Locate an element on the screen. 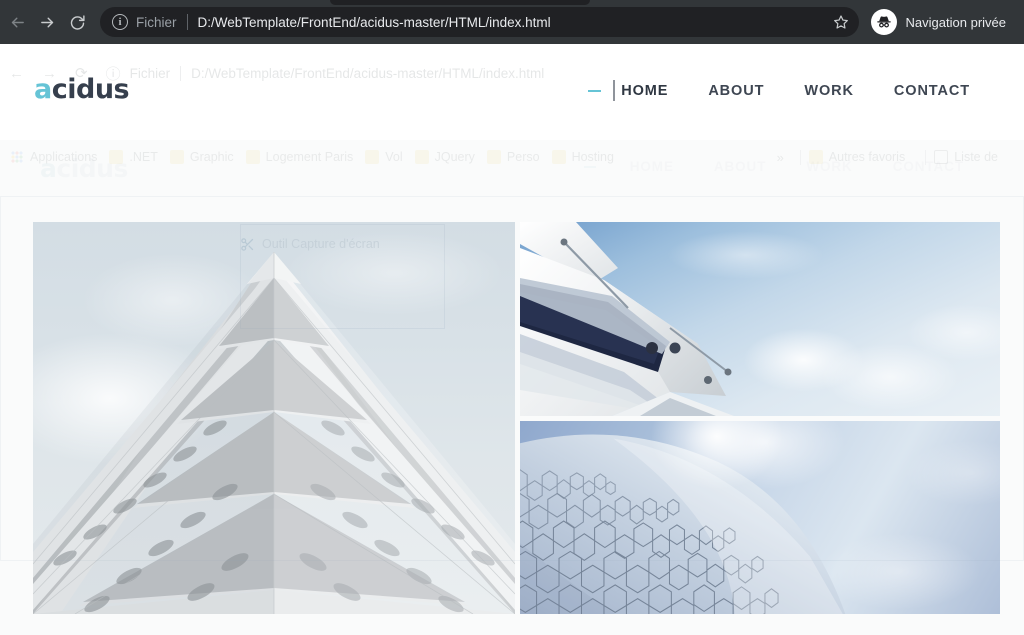 This screenshot has width=1024, height=635. ghost-bookmark-item: Logement Paris is located at coordinates (299, 157).